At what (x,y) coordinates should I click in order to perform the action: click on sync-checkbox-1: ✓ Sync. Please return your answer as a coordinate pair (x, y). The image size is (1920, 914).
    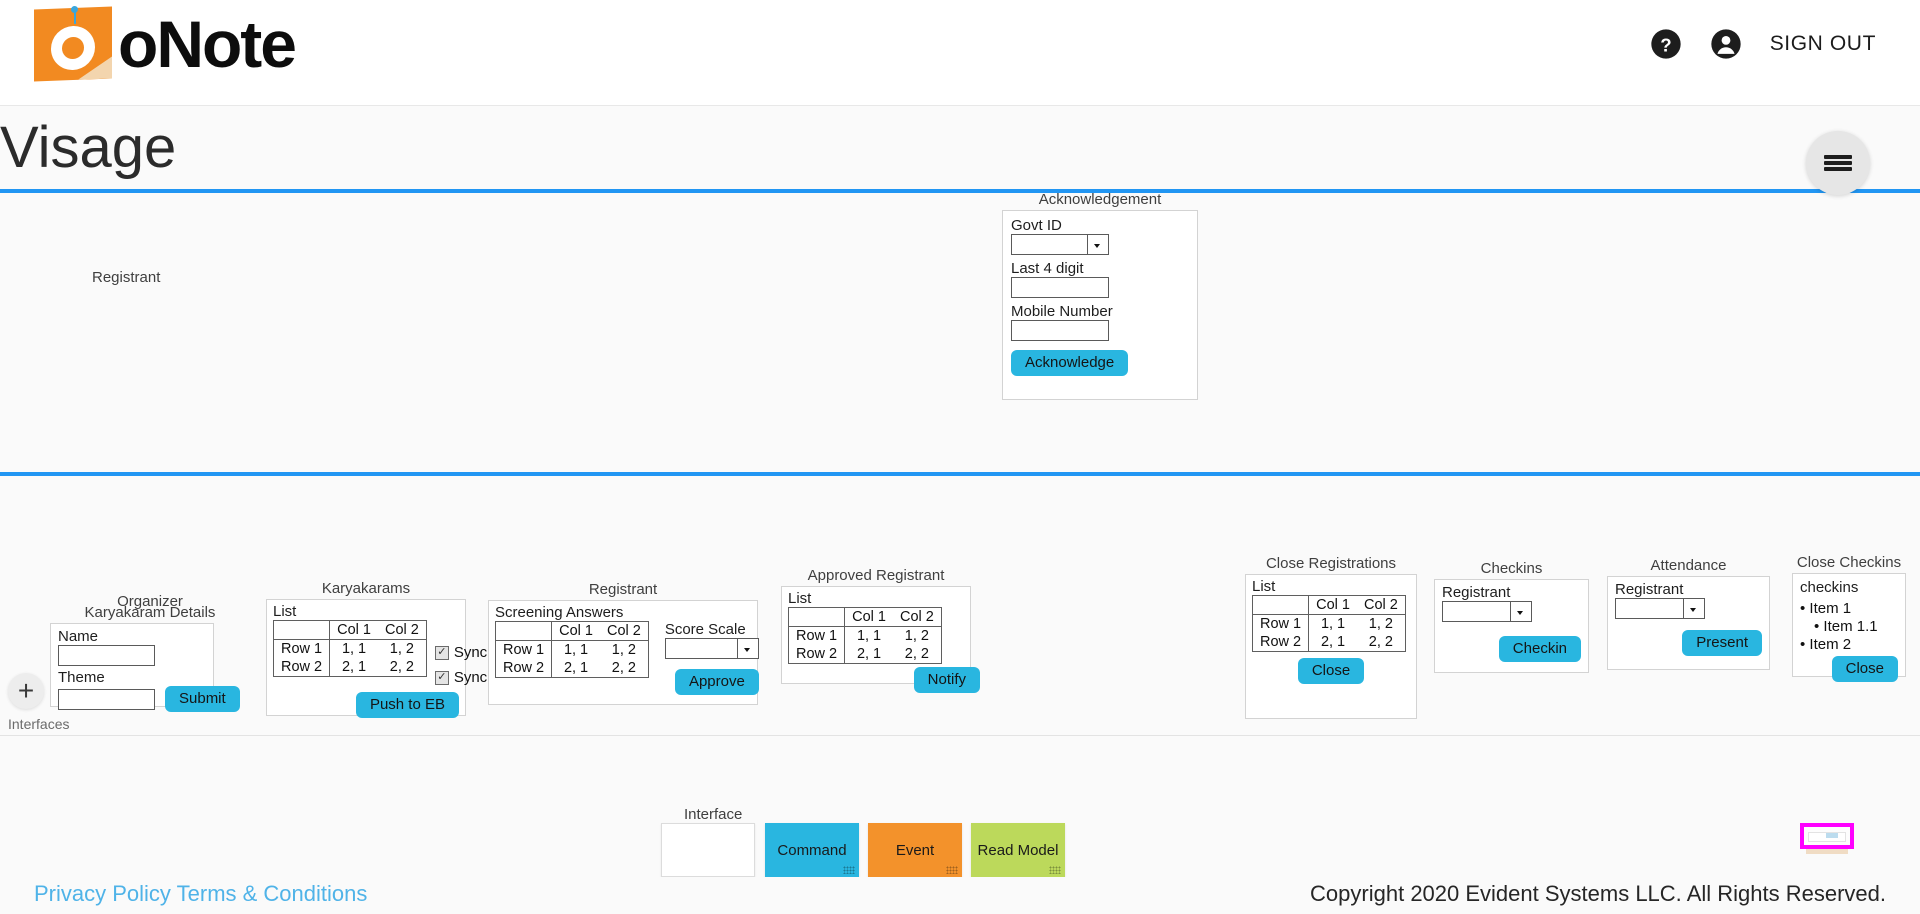
    Looking at the image, I should click on (460, 652).